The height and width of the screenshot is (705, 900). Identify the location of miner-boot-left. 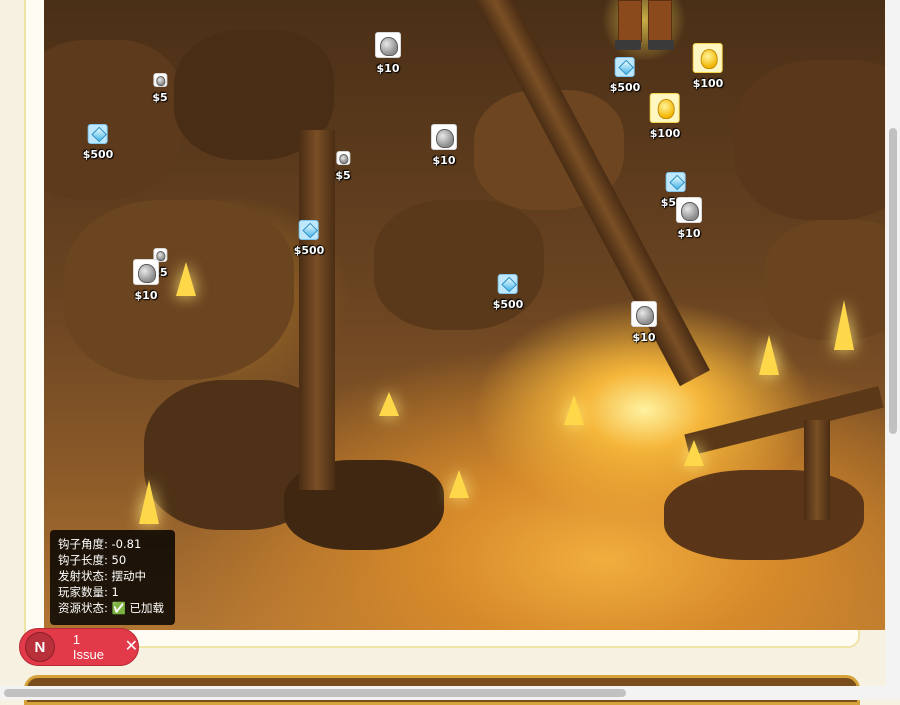
(628, 45).